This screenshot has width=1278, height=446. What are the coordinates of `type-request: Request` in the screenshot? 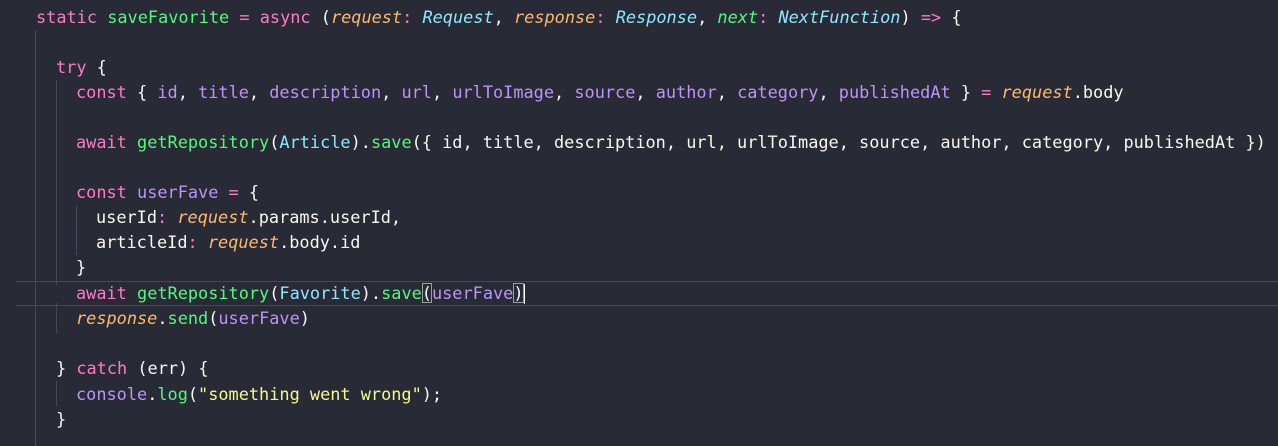 It's located at (458, 17).